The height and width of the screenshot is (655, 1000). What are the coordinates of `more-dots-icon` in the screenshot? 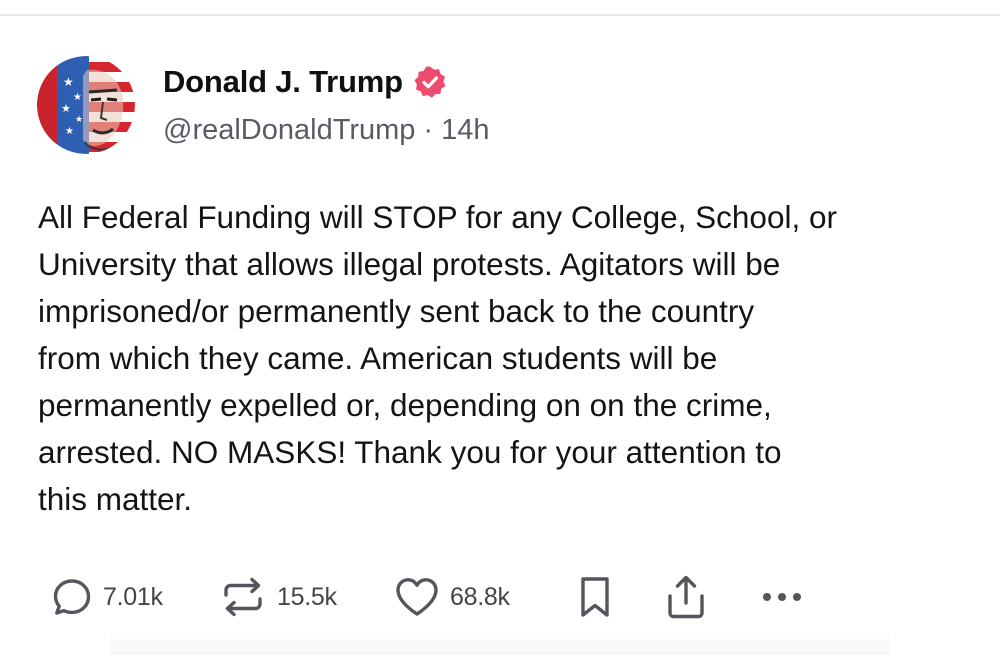 It's located at (782, 597).